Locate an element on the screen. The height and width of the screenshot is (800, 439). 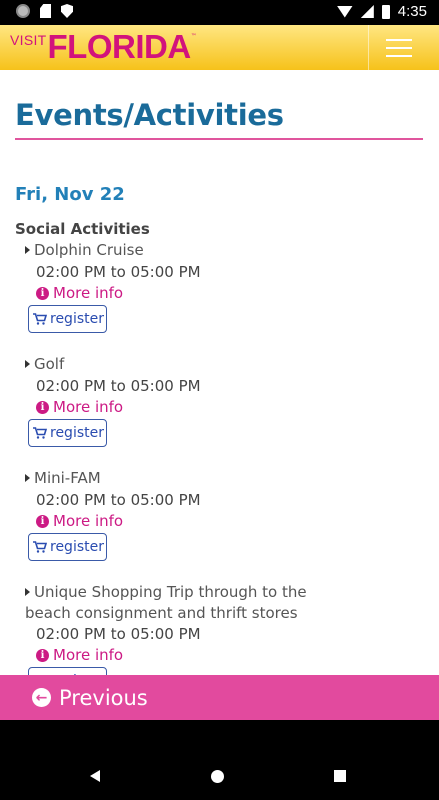
wifi-icon is located at coordinates (344, 11).